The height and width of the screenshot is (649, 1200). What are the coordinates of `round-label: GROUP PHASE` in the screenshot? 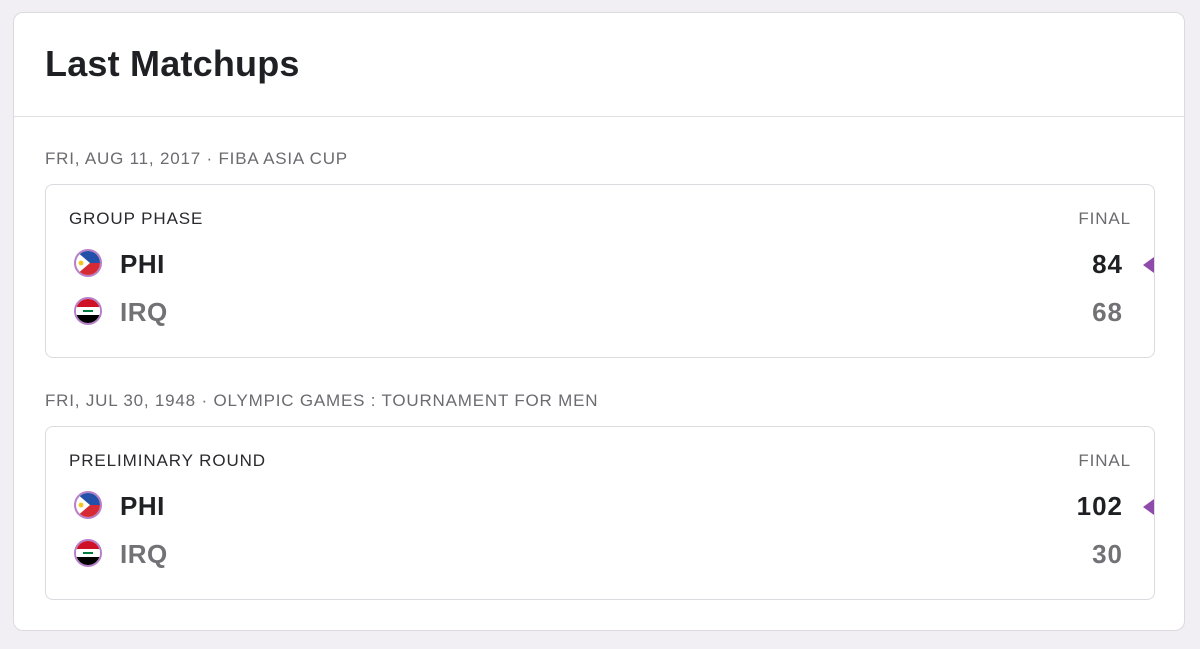 It's located at (136, 218).